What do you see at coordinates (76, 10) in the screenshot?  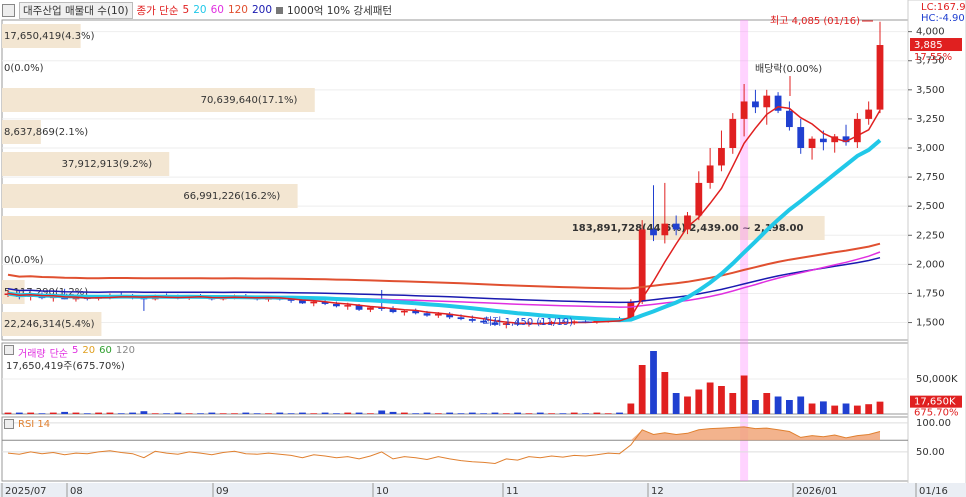 I see `stock-label: 대주산업 매물대 수(10)` at bounding box center [76, 10].